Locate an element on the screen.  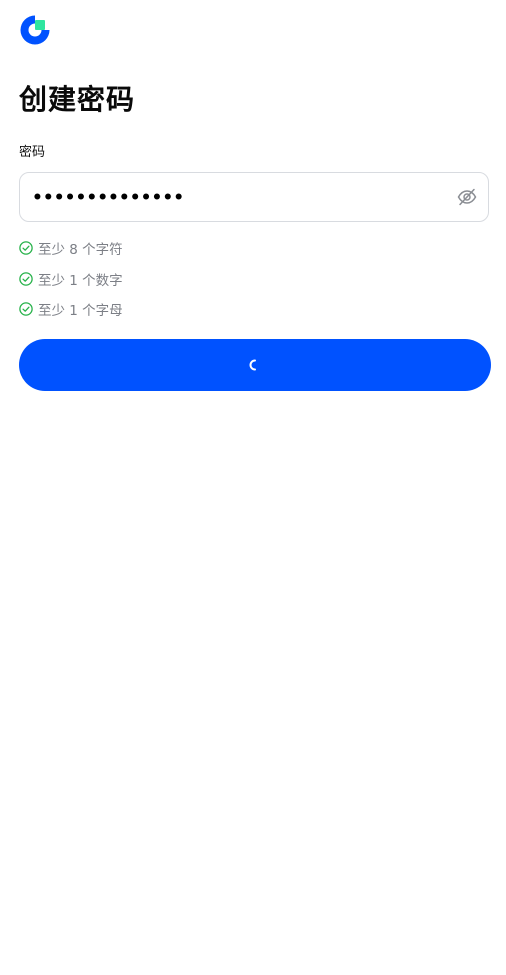
coinbase-wallet-logo-icon is located at coordinates (35, 30).